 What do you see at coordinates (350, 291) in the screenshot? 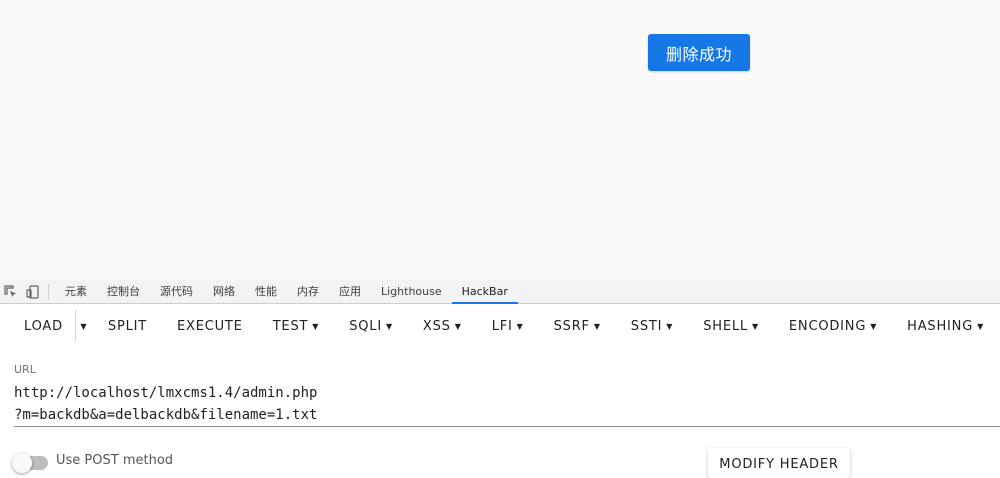
I see `tab-application: 应用` at bounding box center [350, 291].